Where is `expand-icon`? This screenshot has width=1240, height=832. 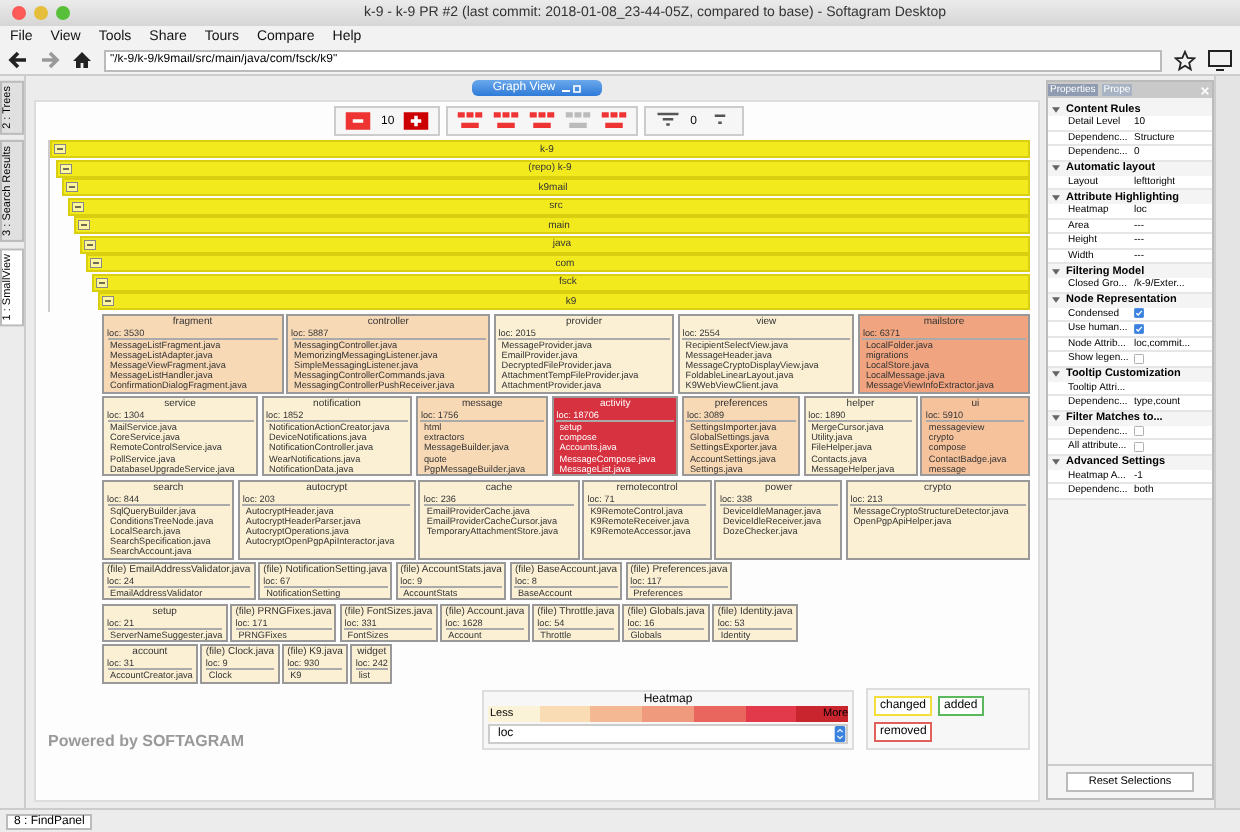
expand-icon is located at coordinates (416, 121).